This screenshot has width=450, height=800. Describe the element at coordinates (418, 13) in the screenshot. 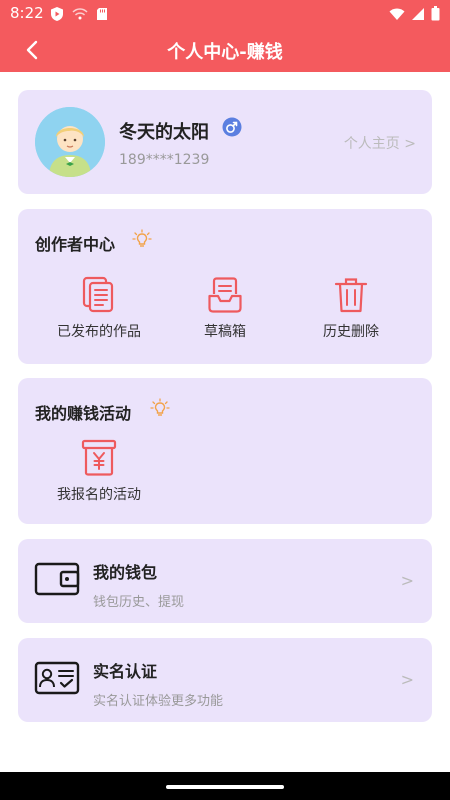

I see `cellular-signal-icon` at that location.